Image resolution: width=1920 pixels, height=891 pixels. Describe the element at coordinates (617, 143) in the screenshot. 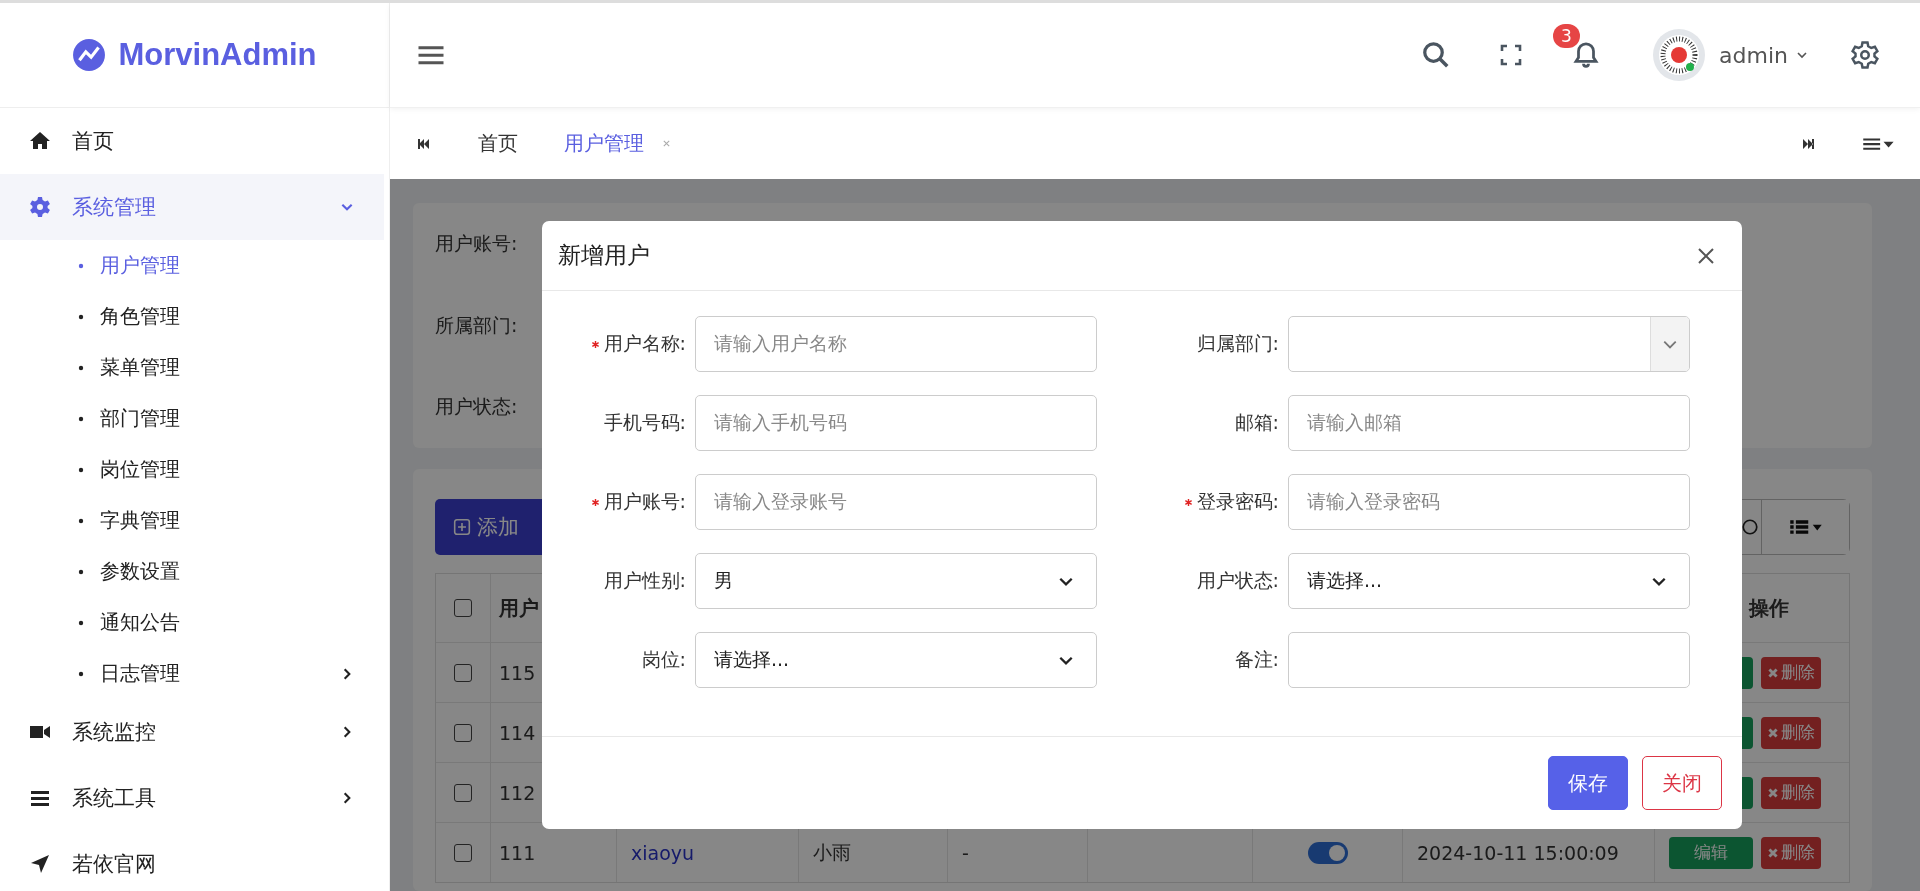

I see `tab: 用户管理` at that location.